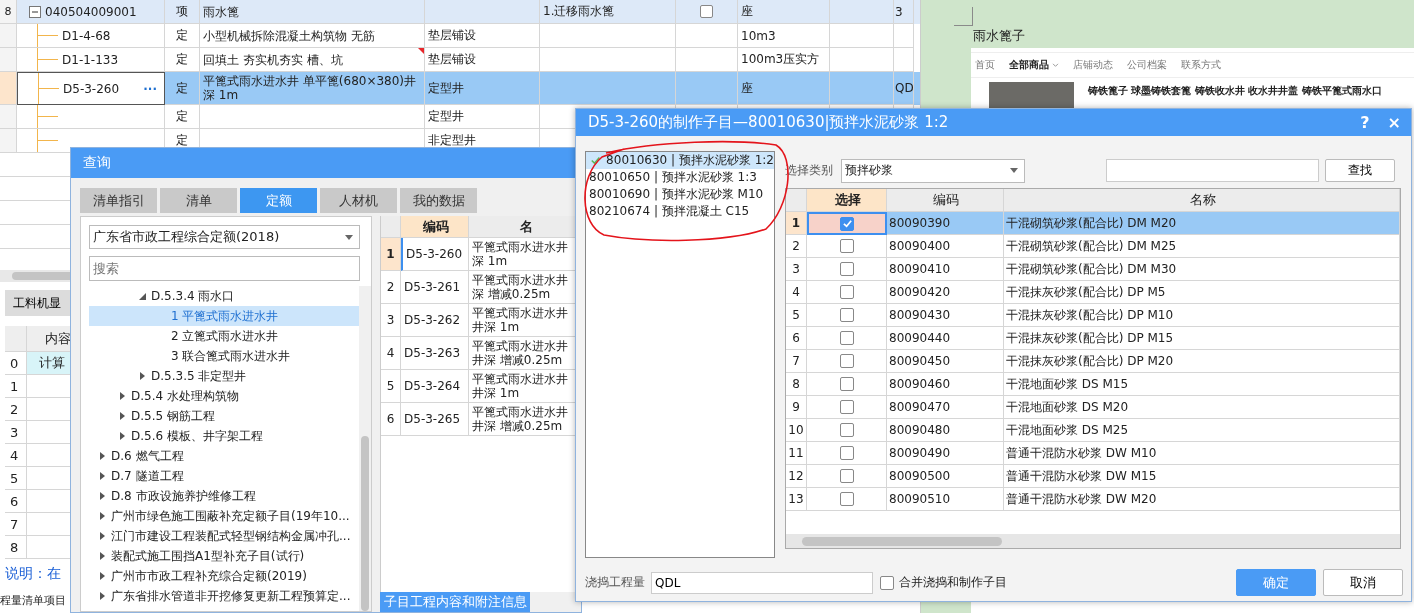 The image size is (1414, 613). Describe the element at coordinates (224, 237) in the screenshot. I see `library-dropdown: 广东省市政工程综合定额(2018)` at that location.